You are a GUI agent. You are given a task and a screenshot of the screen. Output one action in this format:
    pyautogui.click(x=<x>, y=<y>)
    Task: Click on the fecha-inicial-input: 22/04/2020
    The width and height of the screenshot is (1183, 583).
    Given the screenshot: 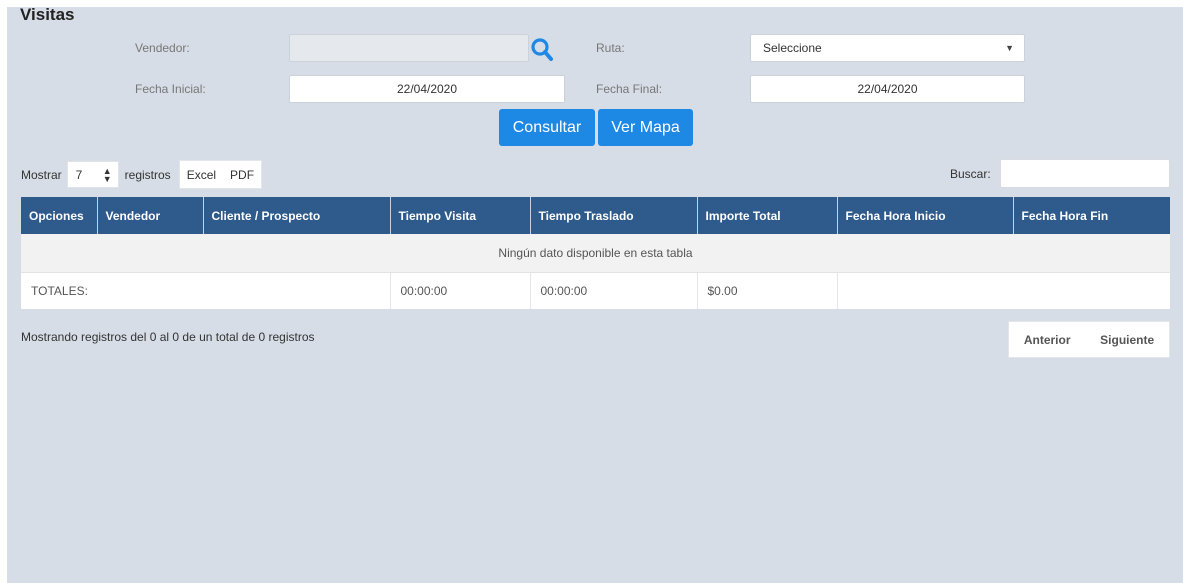 What is the action you would take?
    pyautogui.click(x=427, y=89)
    